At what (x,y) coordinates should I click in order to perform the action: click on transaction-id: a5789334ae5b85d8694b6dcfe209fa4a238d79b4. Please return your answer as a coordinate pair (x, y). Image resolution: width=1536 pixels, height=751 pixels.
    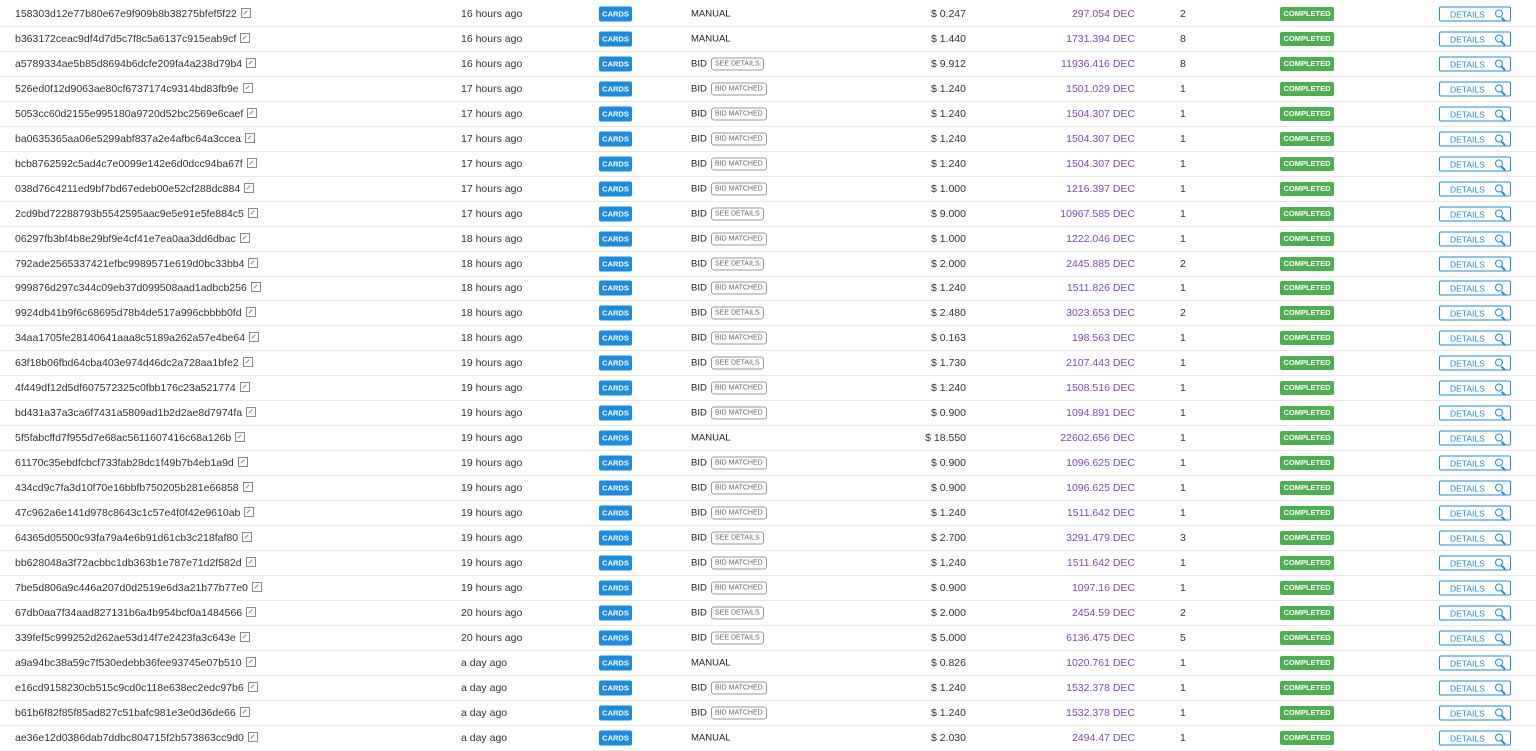
    Looking at the image, I should click on (128, 64).